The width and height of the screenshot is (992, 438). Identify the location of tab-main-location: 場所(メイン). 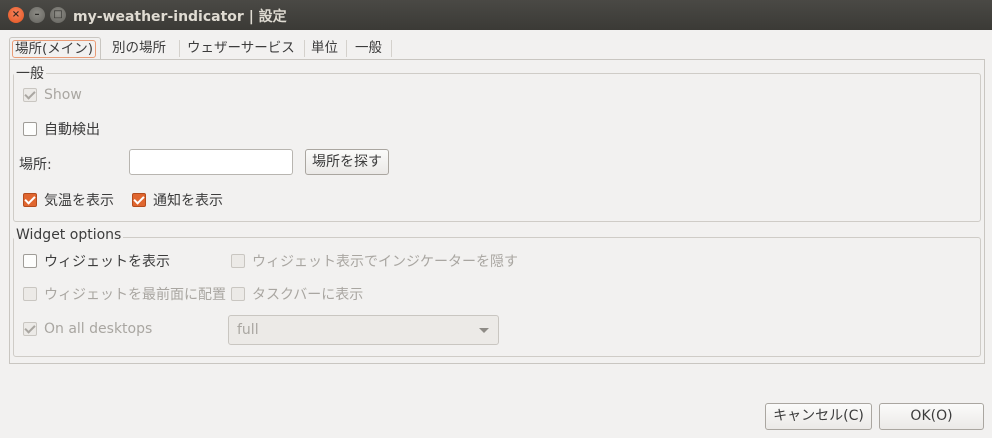
(55, 48).